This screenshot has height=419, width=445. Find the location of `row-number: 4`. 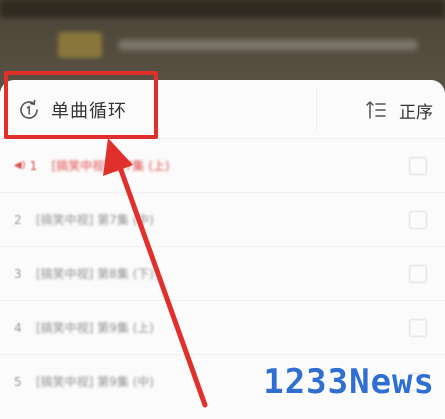

row-number: 4 is located at coordinates (18, 327).